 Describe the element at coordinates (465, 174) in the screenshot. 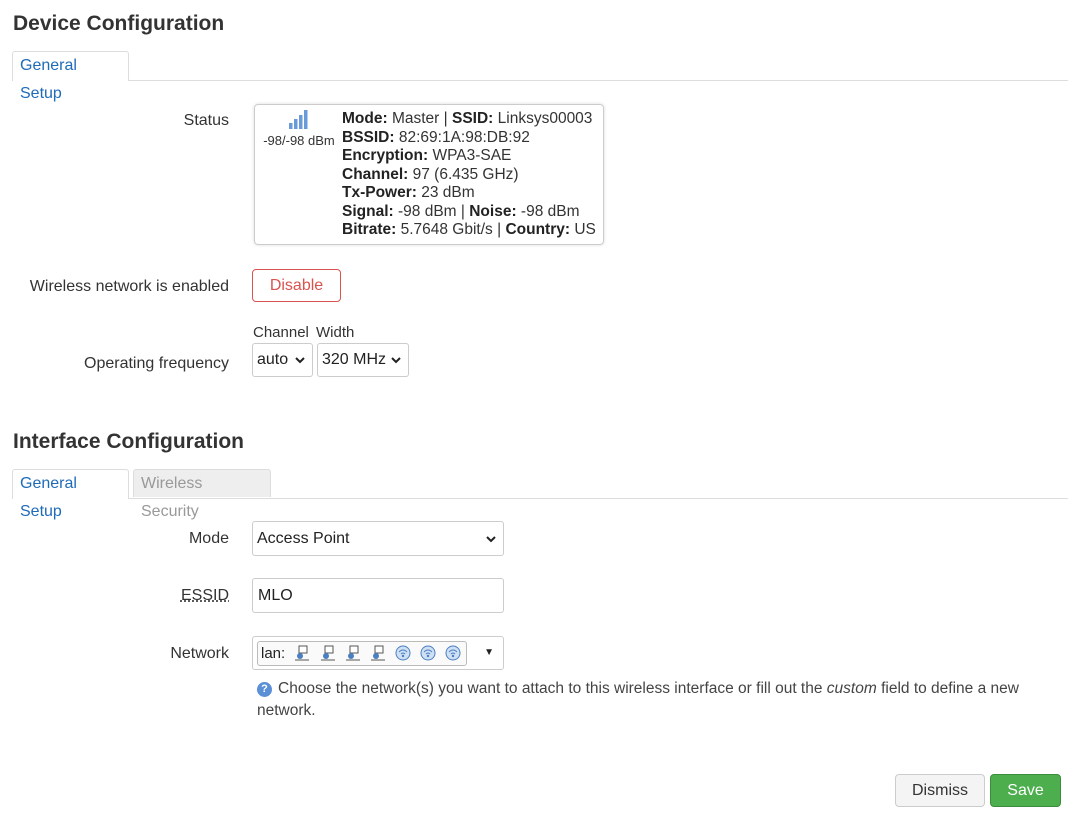

I see `channel-value: 97 (6.435 GHz)` at that location.